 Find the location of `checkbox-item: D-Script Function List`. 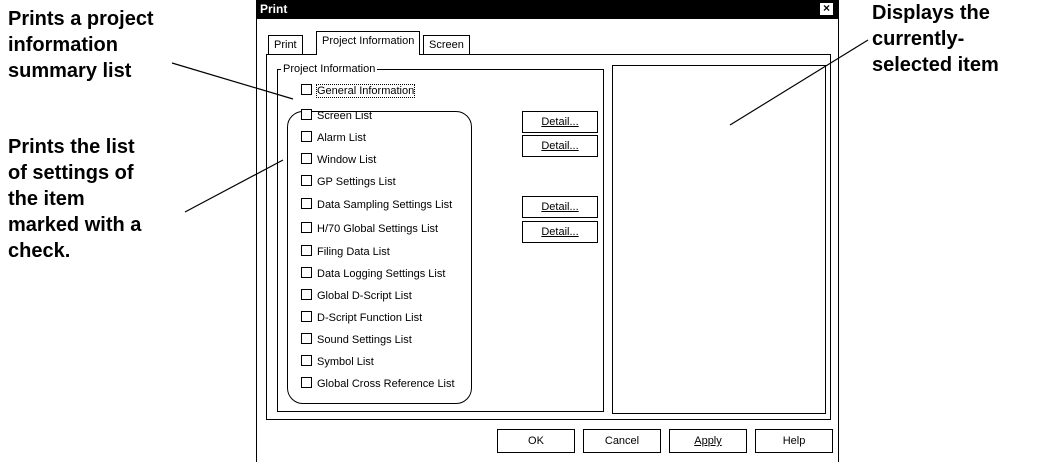

checkbox-item: D-Script Function List is located at coordinates (361, 318).